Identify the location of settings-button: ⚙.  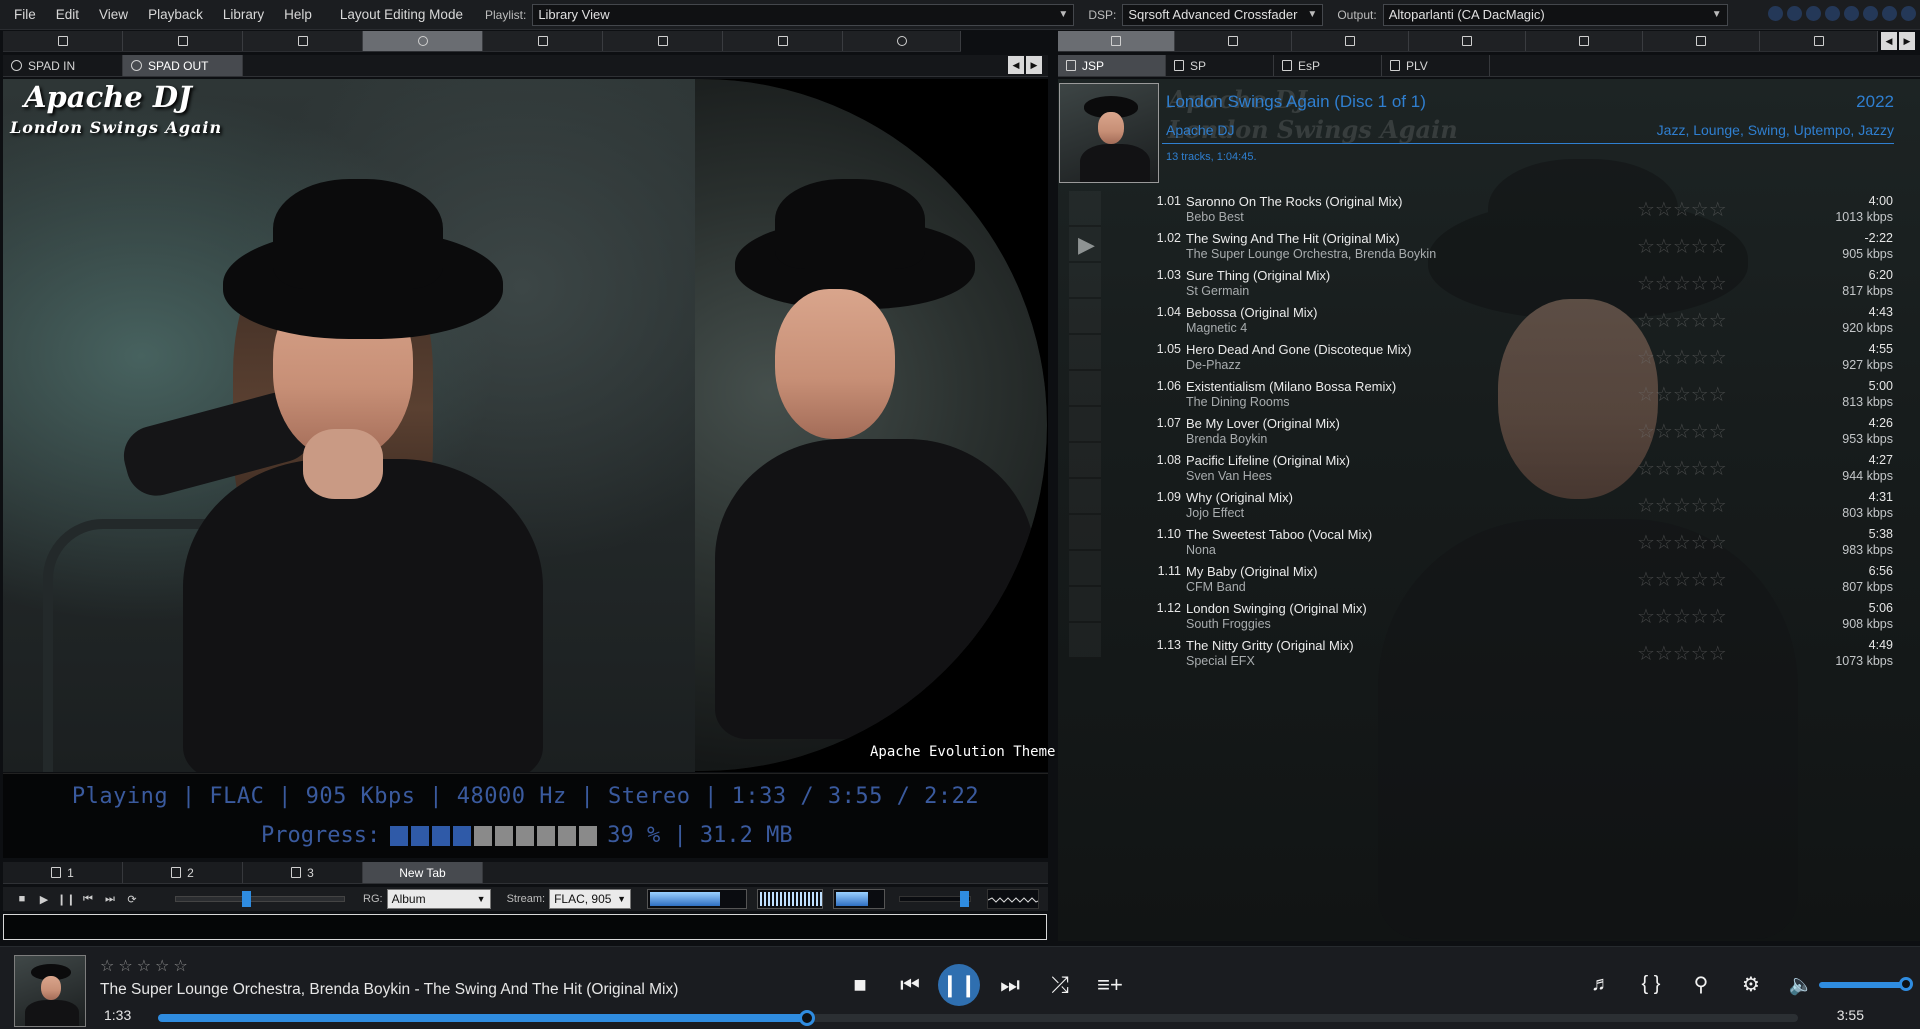
(1751, 984).